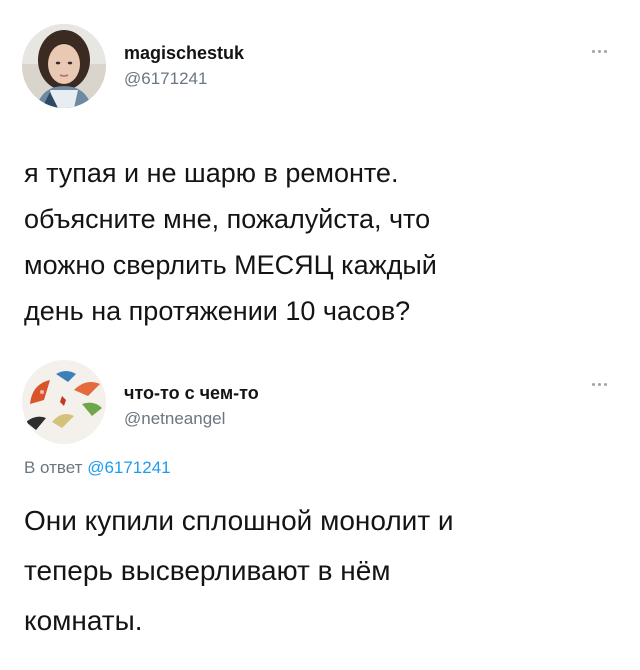 This screenshot has width=640, height=670. What do you see at coordinates (227, 219) in the screenshot?
I see `tweet-text-line: объясните мне, пожалуйста, что` at bounding box center [227, 219].